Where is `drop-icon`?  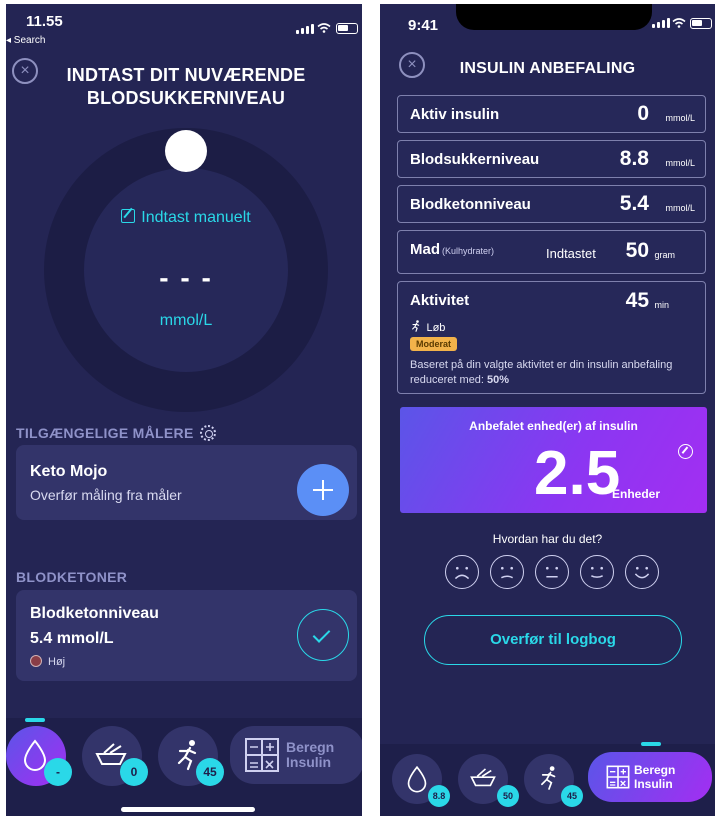 drop-icon is located at coordinates (417, 779).